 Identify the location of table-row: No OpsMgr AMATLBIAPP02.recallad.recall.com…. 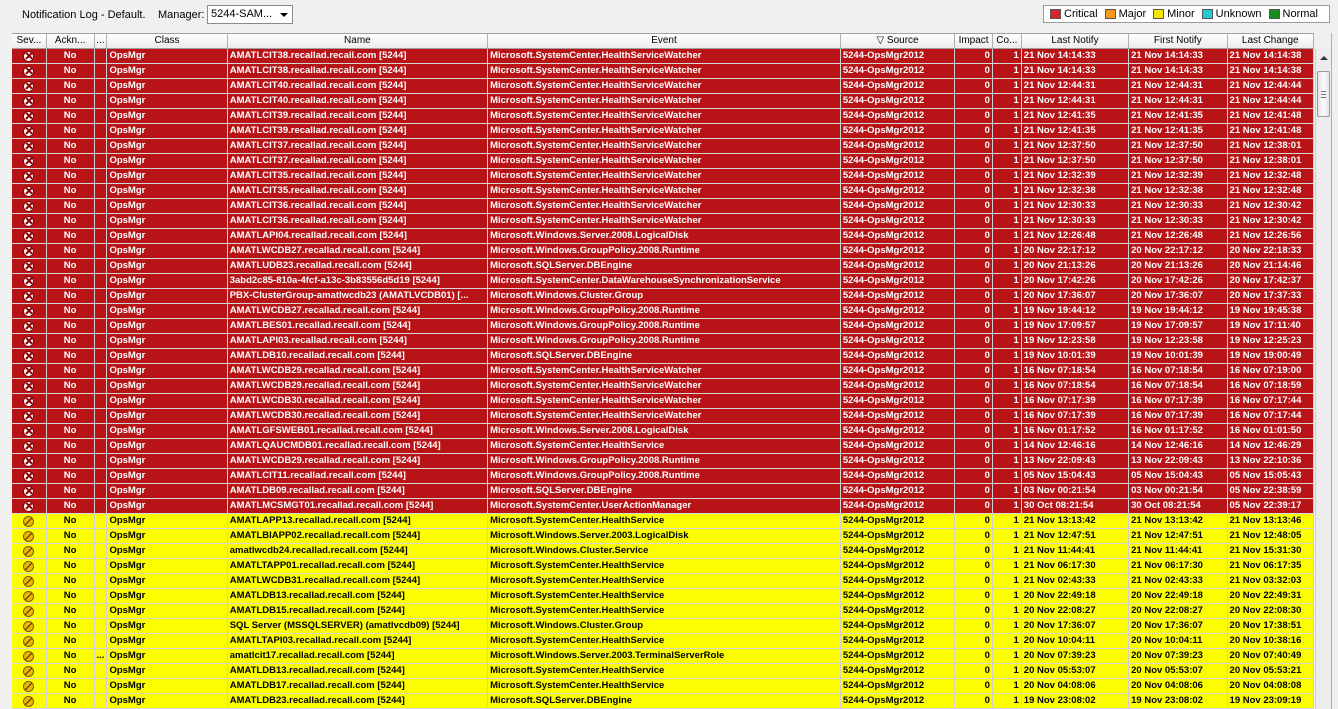
(663, 536).